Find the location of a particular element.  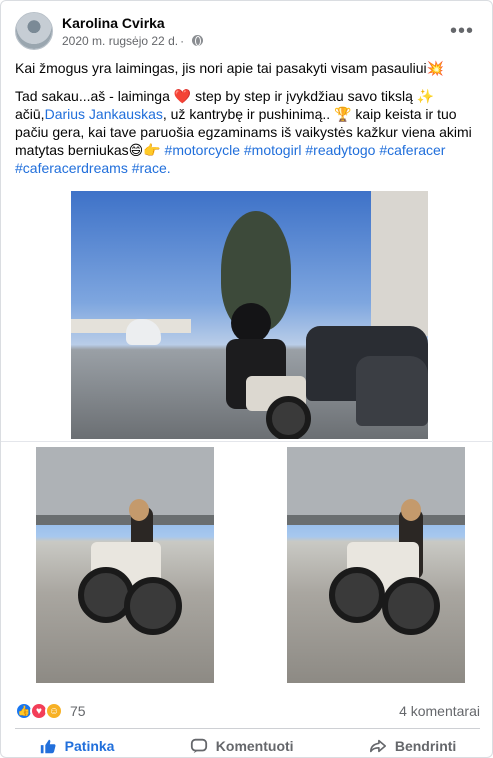

reactions-bar: 👍 ♥ ☺ 75 4 komentarai is located at coordinates (247, 711).